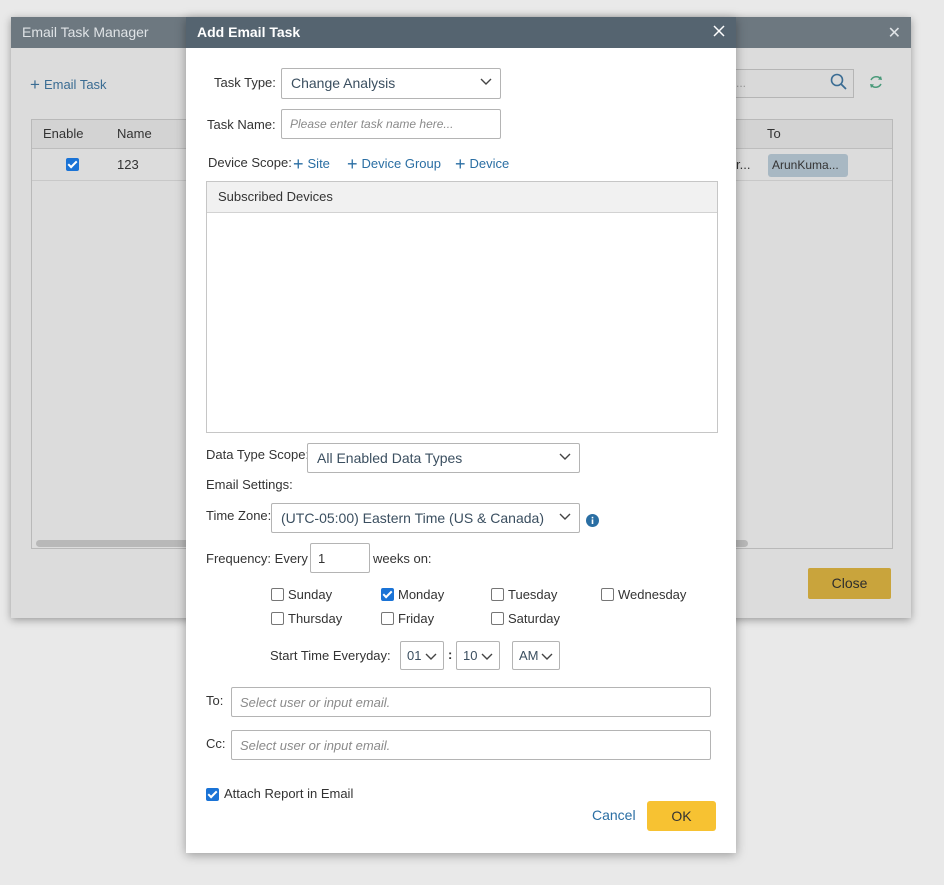 Image resolution: width=944 pixels, height=885 pixels. What do you see at coordinates (277, 594) in the screenshot?
I see `sunday-checkbox` at bounding box center [277, 594].